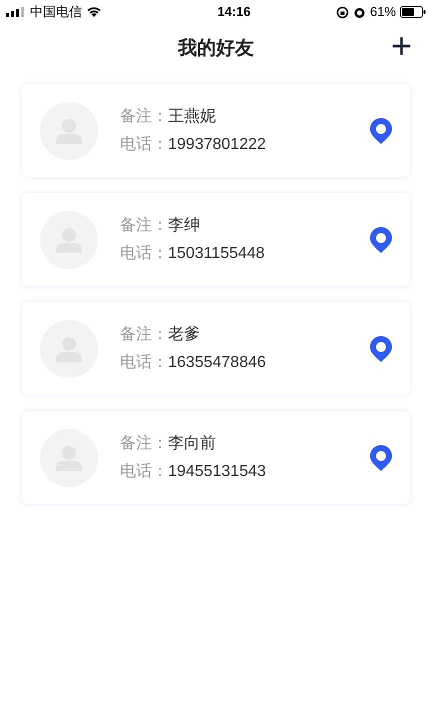 The height and width of the screenshot is (720, 432). Describe the element at coordinates (184, 226) in the screenshot. I see `friend-note: 李绅` at that location.